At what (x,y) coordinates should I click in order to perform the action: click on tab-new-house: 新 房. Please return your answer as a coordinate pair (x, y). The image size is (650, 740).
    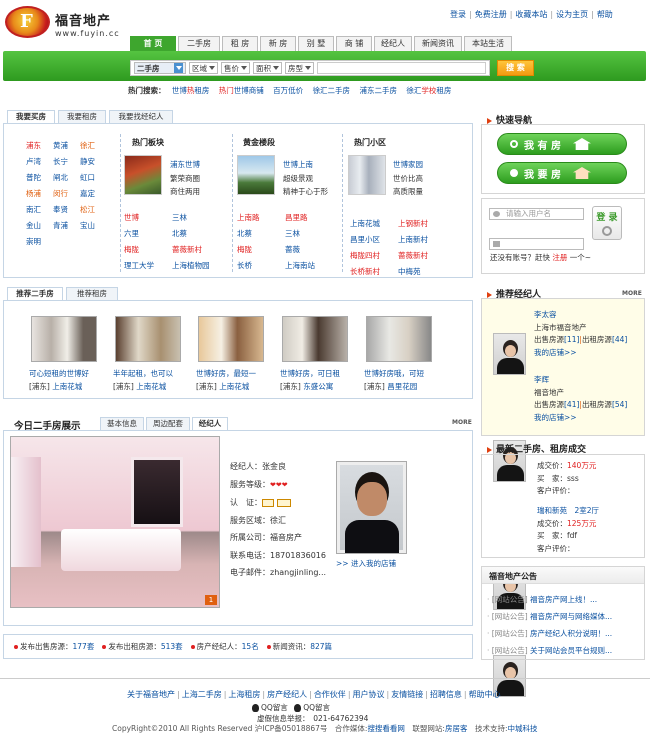
    Looking at the image, I should click on (278, 43).